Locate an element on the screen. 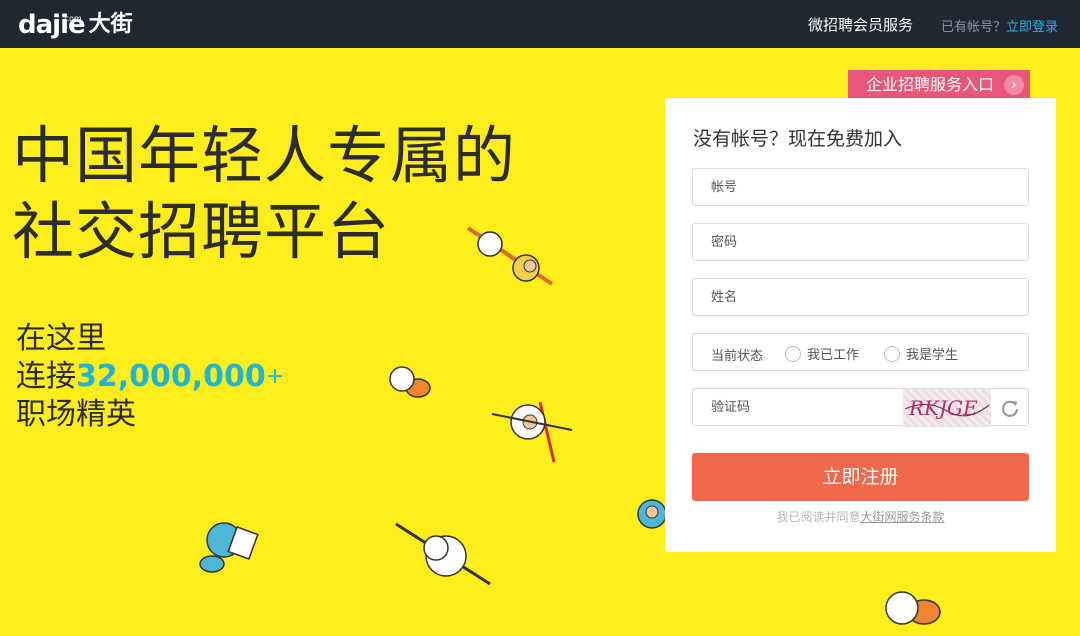 Image resolution: width=1080 pixels, height=636 pixels. registration-title: 没有帐号？现在免费加入 is located at coordinates (798, 139).